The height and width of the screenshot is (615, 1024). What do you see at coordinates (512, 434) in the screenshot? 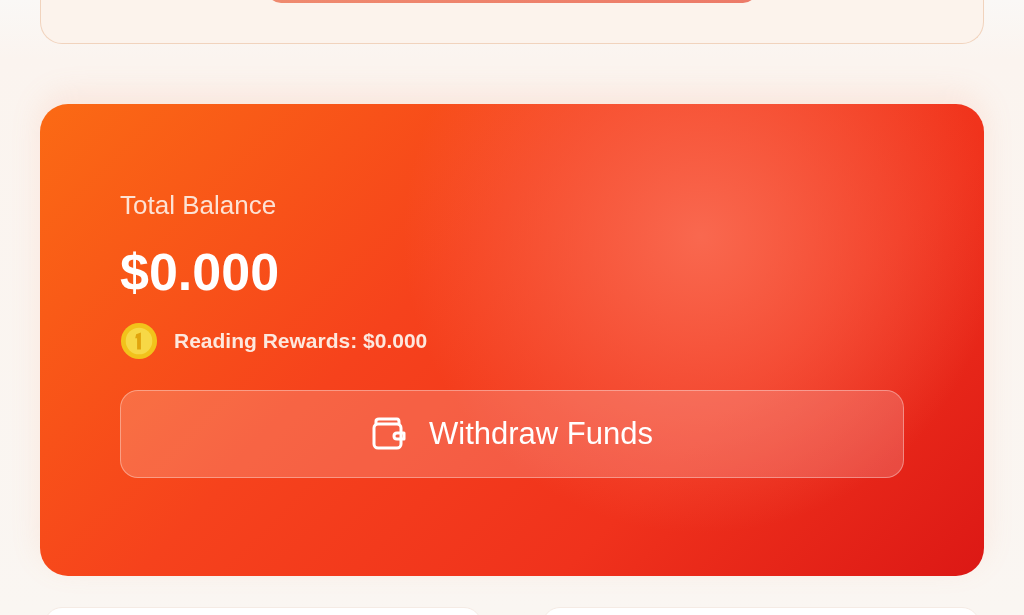
I see `withdraw-button: Withdraw Funds` at bounding box center [512, 434].